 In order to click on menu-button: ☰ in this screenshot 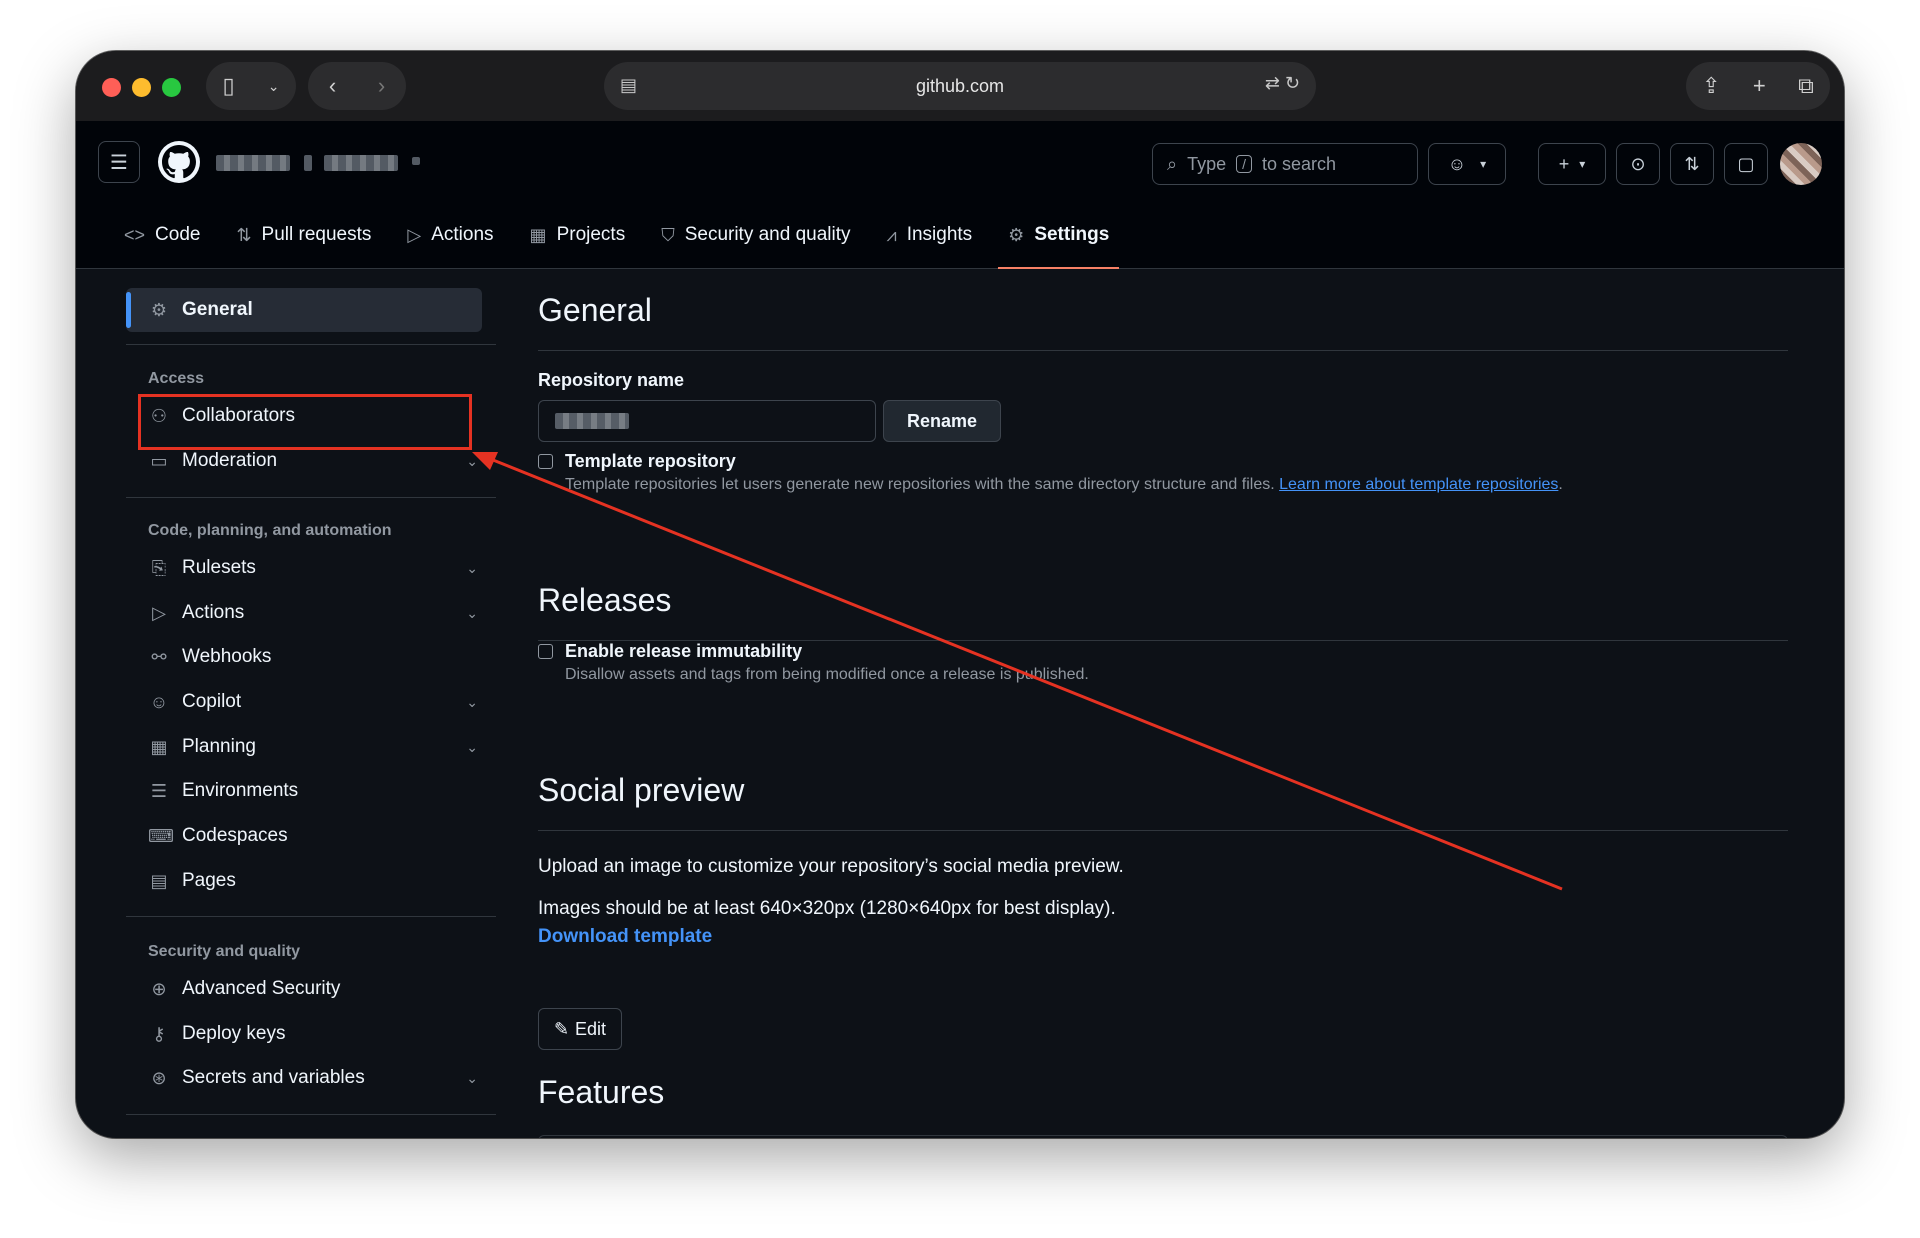, I will do `click(119, 162)`.